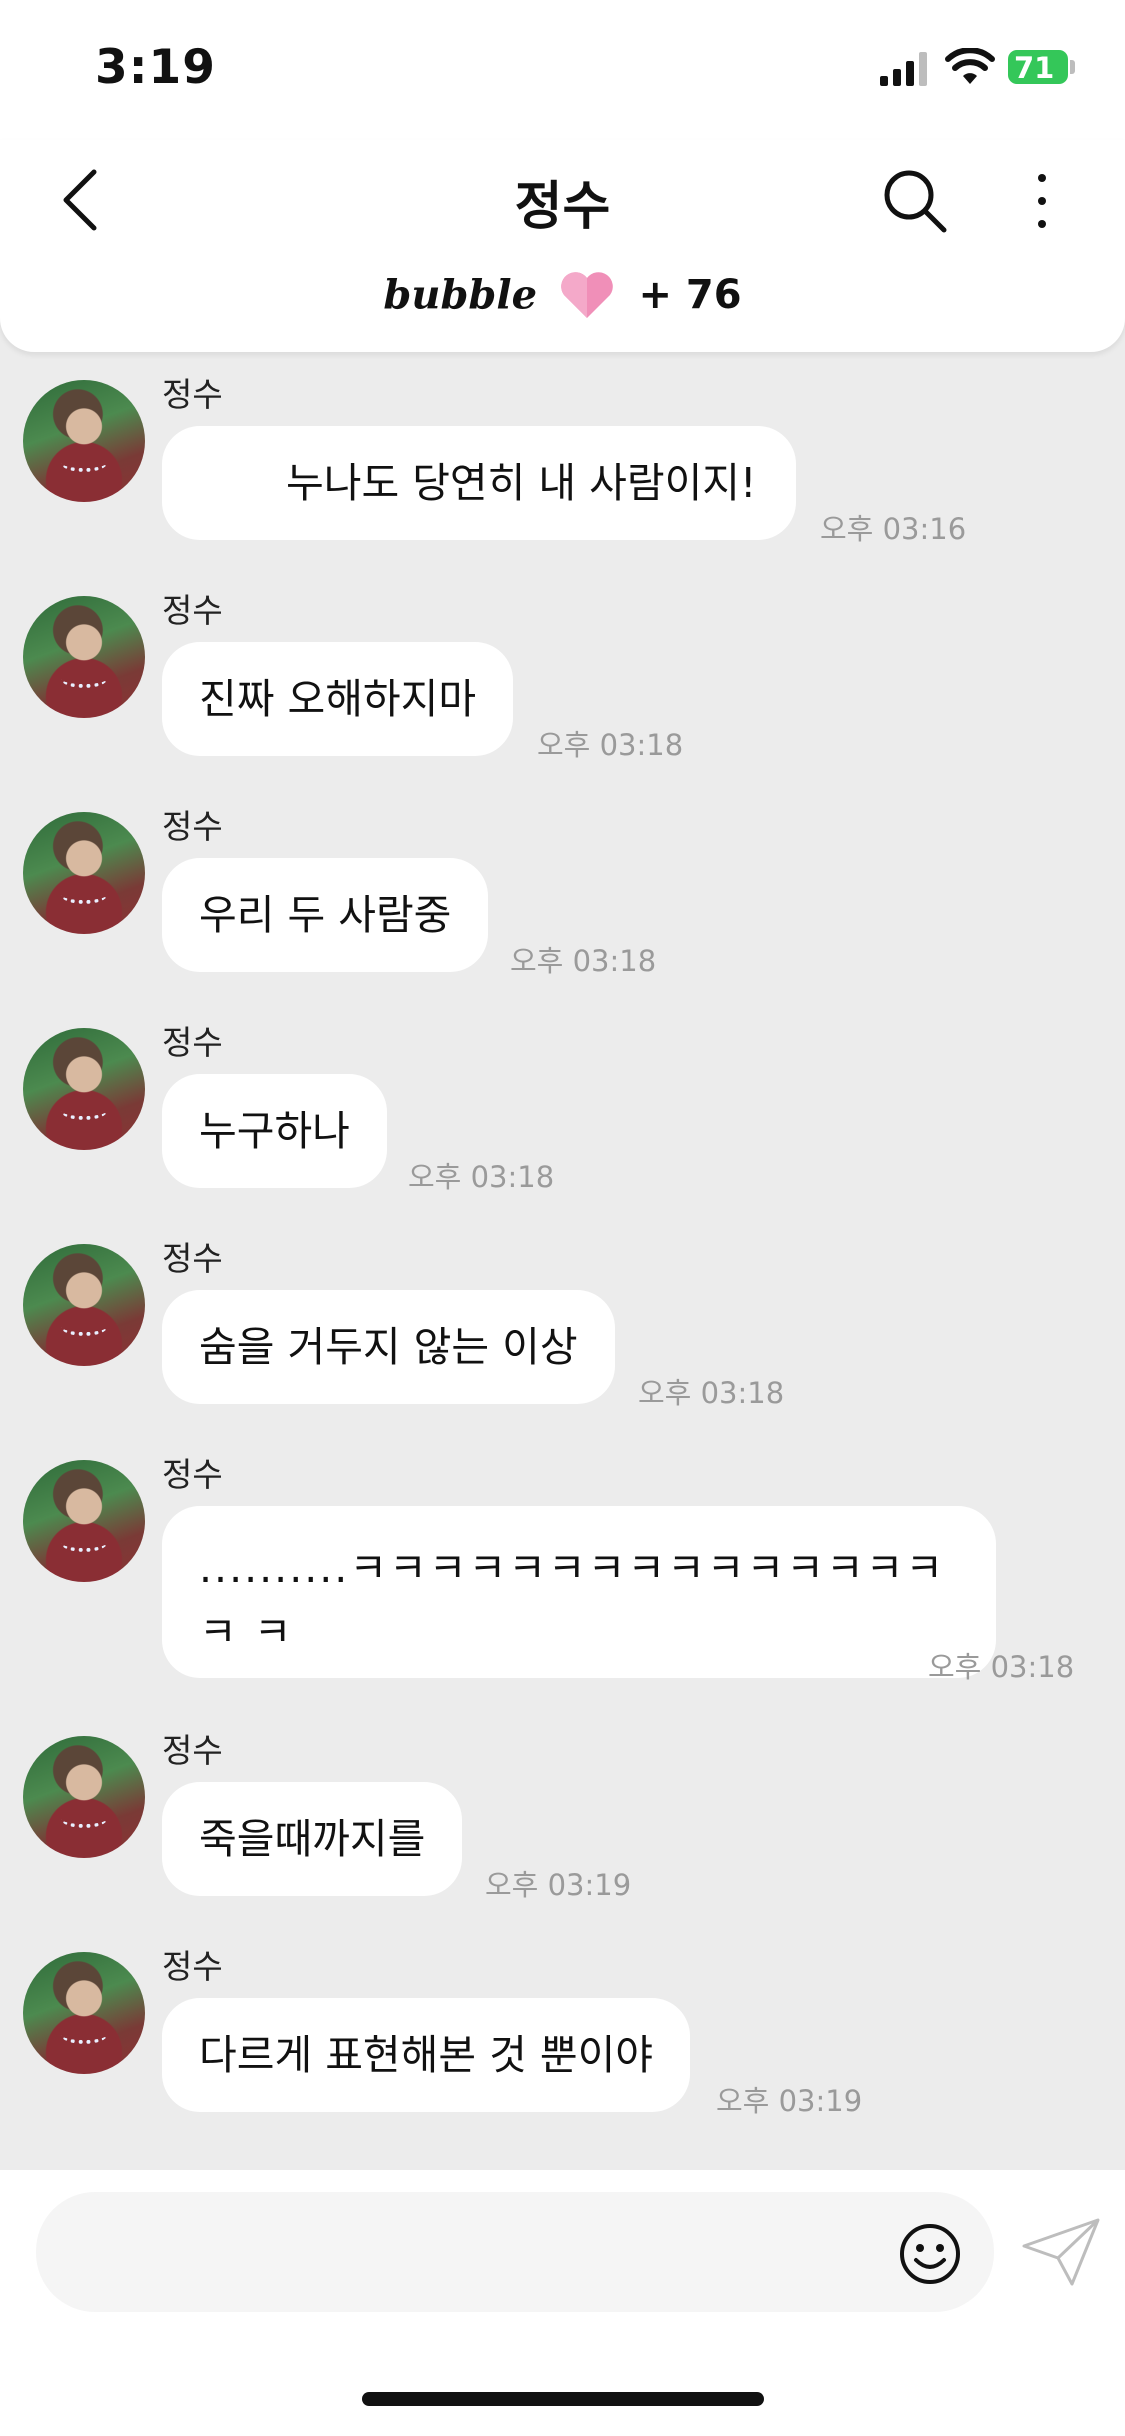 This screenshot has height=2436, width=1125. Describe the element at coordinates (563, 2399) in the screenshot. I see `home-indicator` at that location.